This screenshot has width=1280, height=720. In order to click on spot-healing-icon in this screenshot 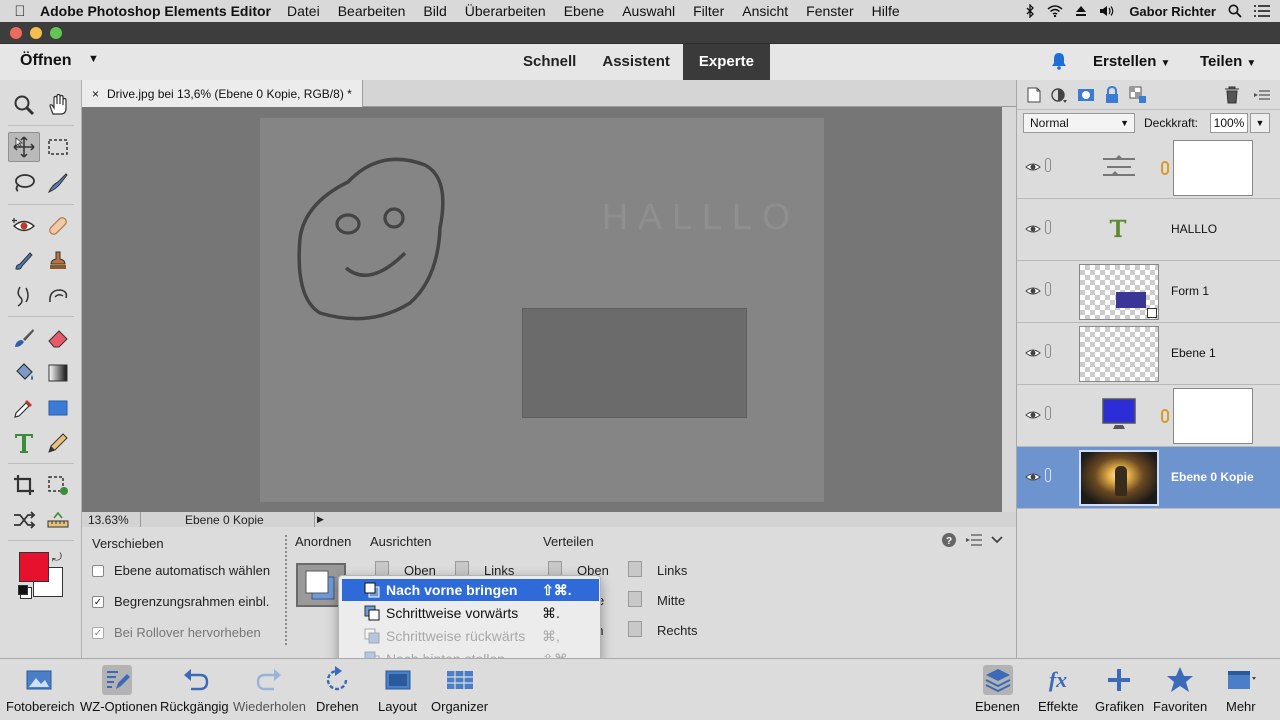, I will do `click(58, 226)`.